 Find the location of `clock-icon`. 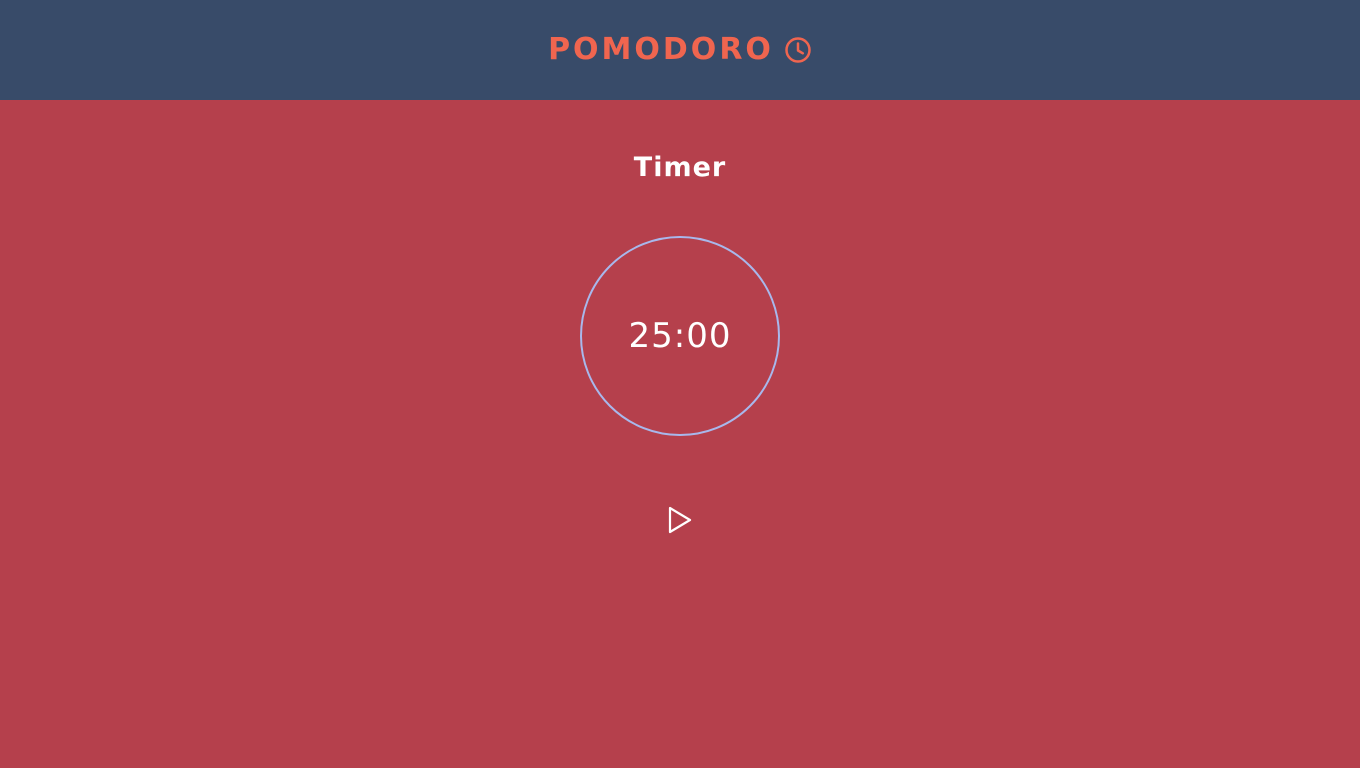

clock-icon is located at coordinates (798, 50).